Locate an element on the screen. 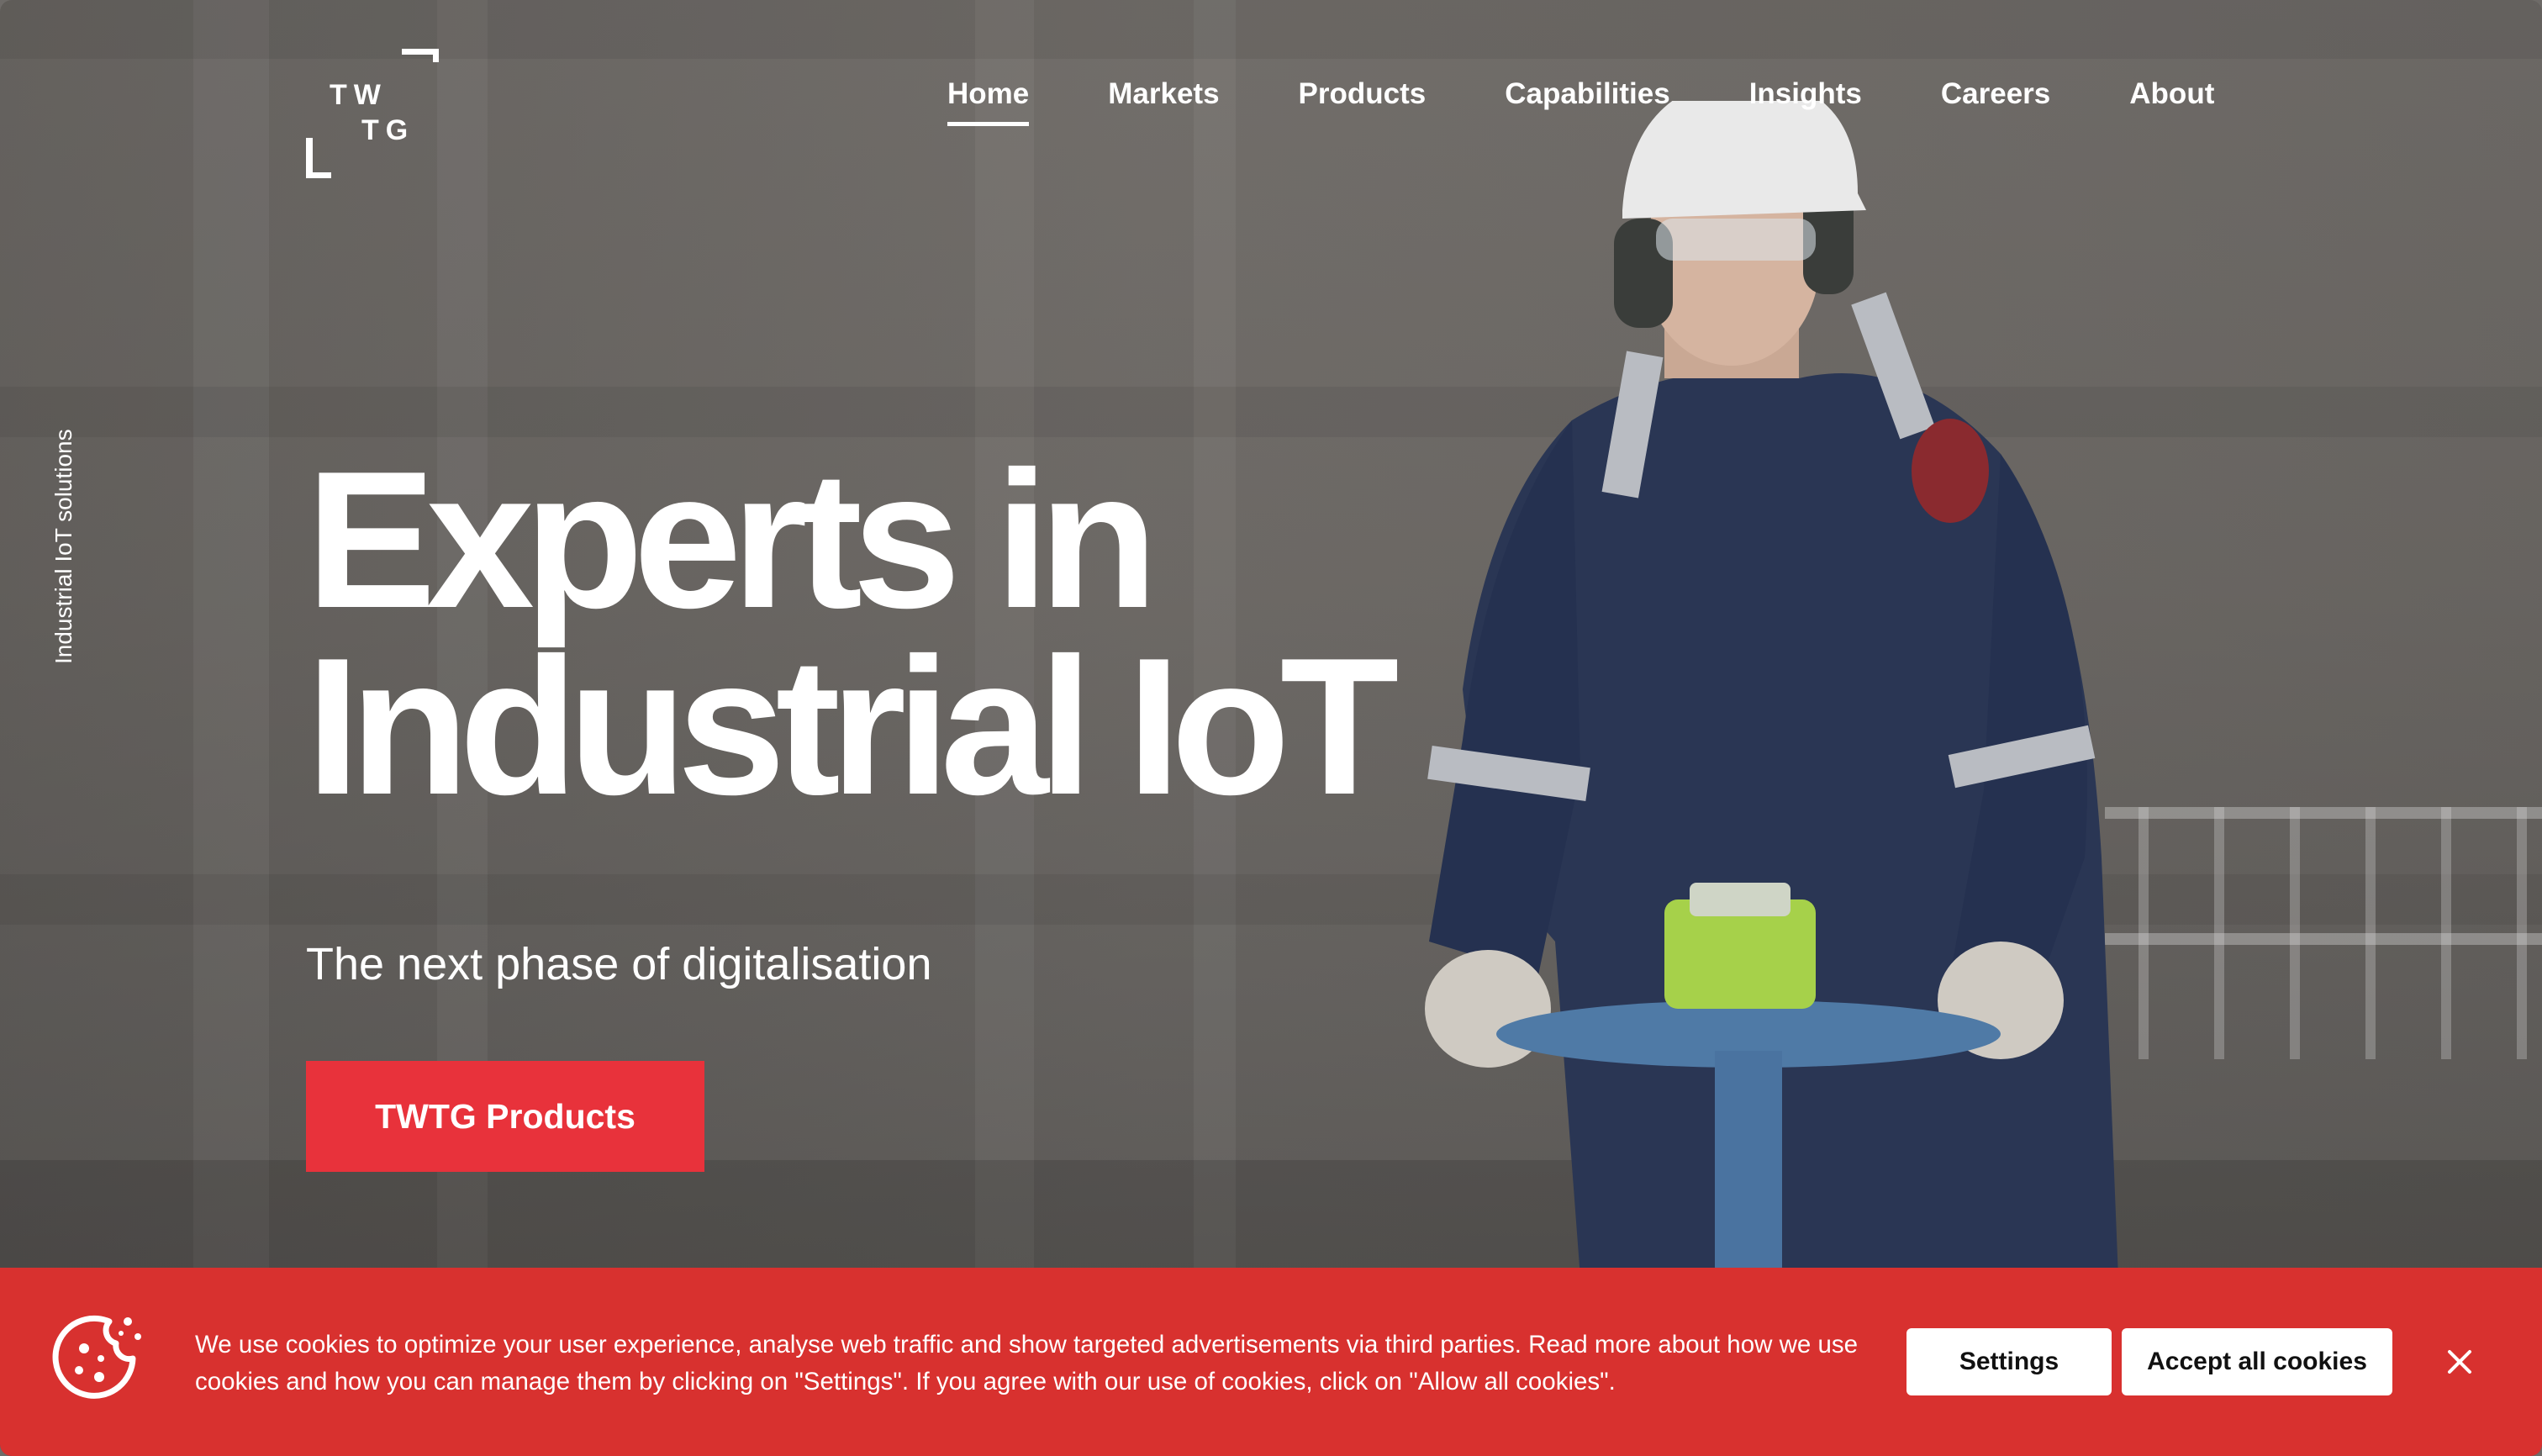 This screenshot has width=2542, height=1456. accept-all-cookies-button: Accept all cookies is located at coordinates (2257, 1361).